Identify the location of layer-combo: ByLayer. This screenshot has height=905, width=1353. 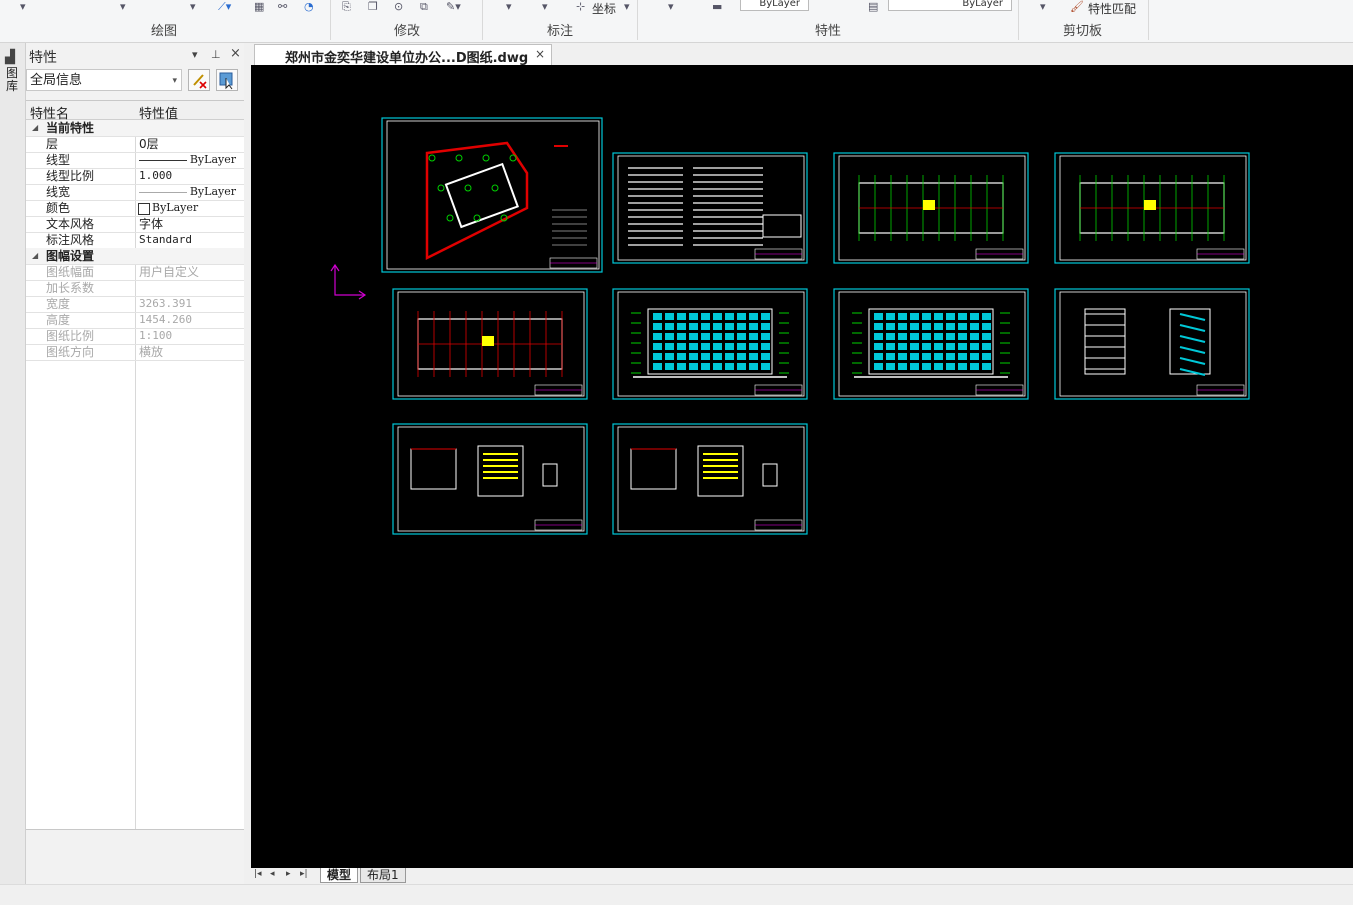
(774, 5).